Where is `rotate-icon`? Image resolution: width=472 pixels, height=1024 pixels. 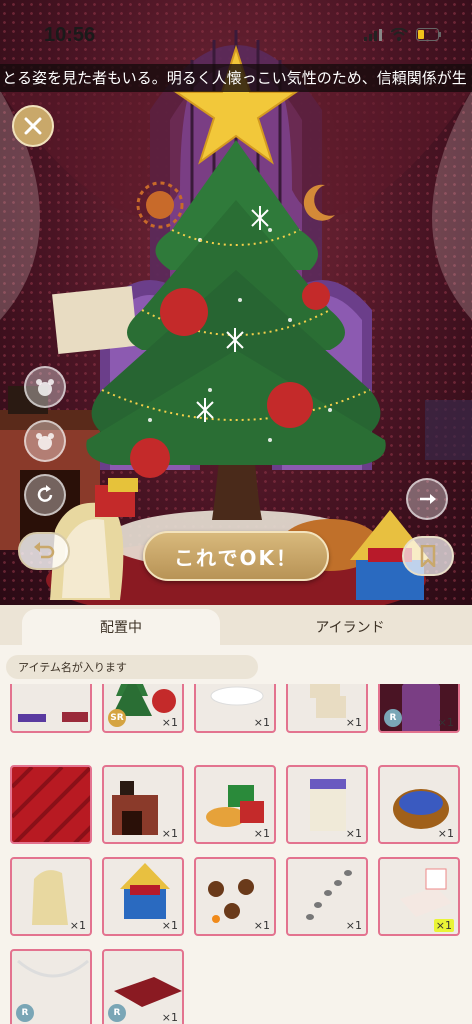
rotate-icon is located at coordinates (45, 493).